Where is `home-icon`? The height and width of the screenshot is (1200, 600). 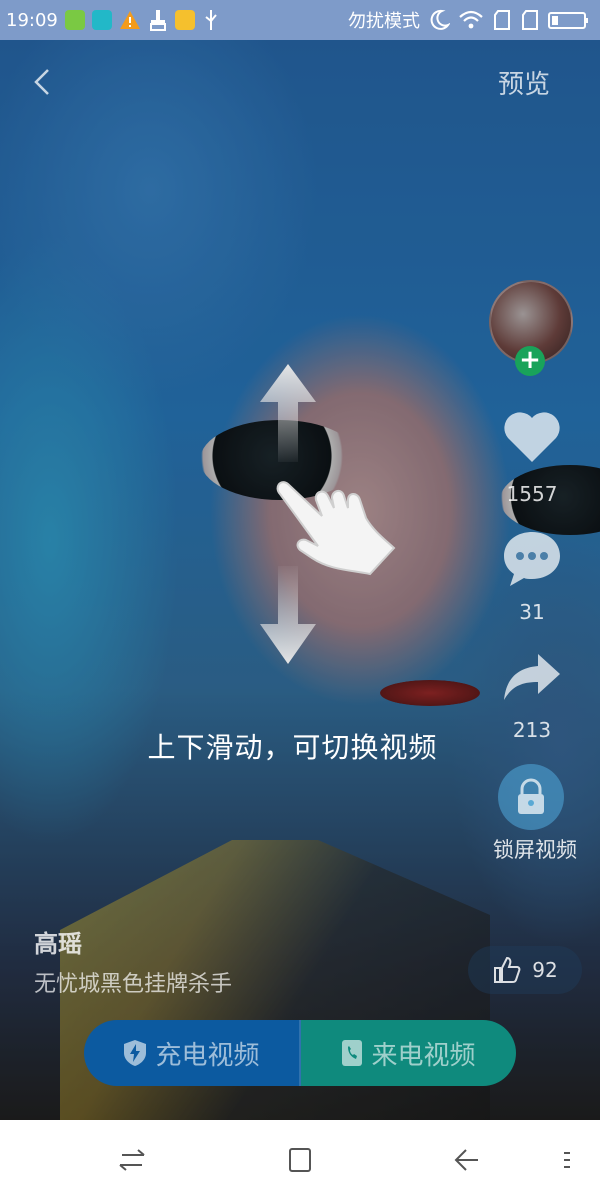
home-icon is located at coordinates (300, 1160).